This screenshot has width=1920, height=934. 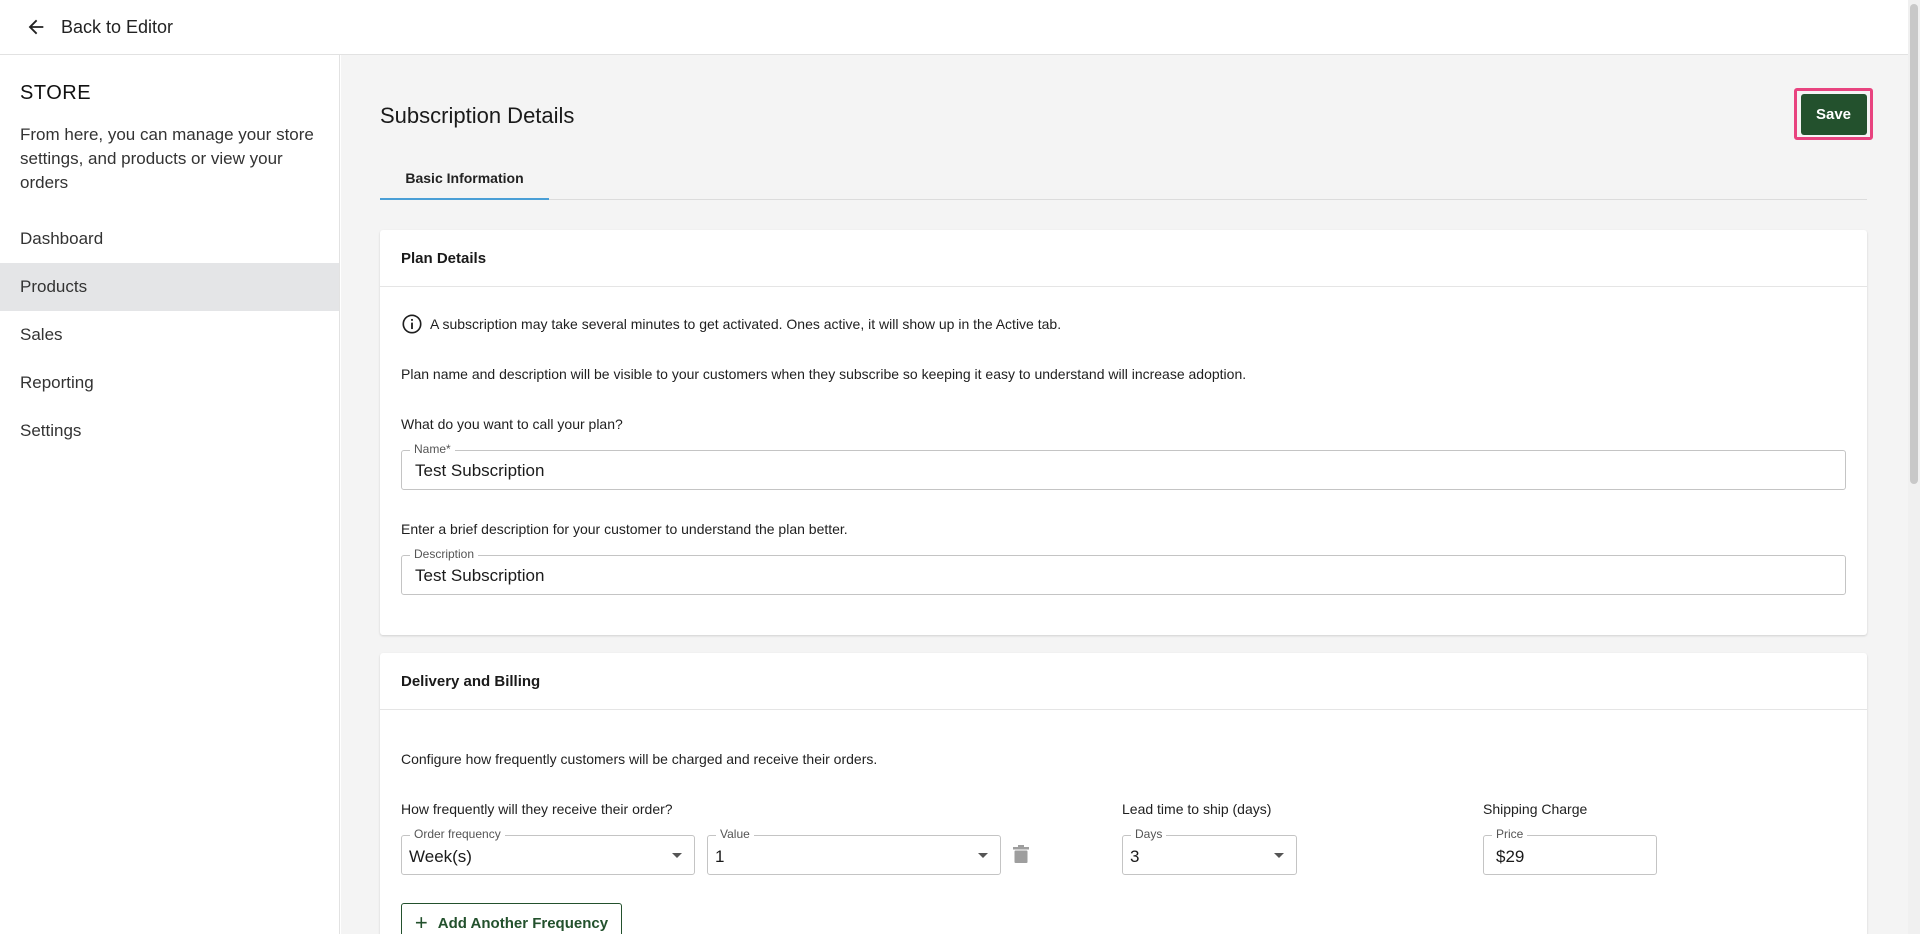 What do you see at coordinates (1510, 857) in the screenshot?
I see `price-value: $29` at bounding box center [1510, 857].